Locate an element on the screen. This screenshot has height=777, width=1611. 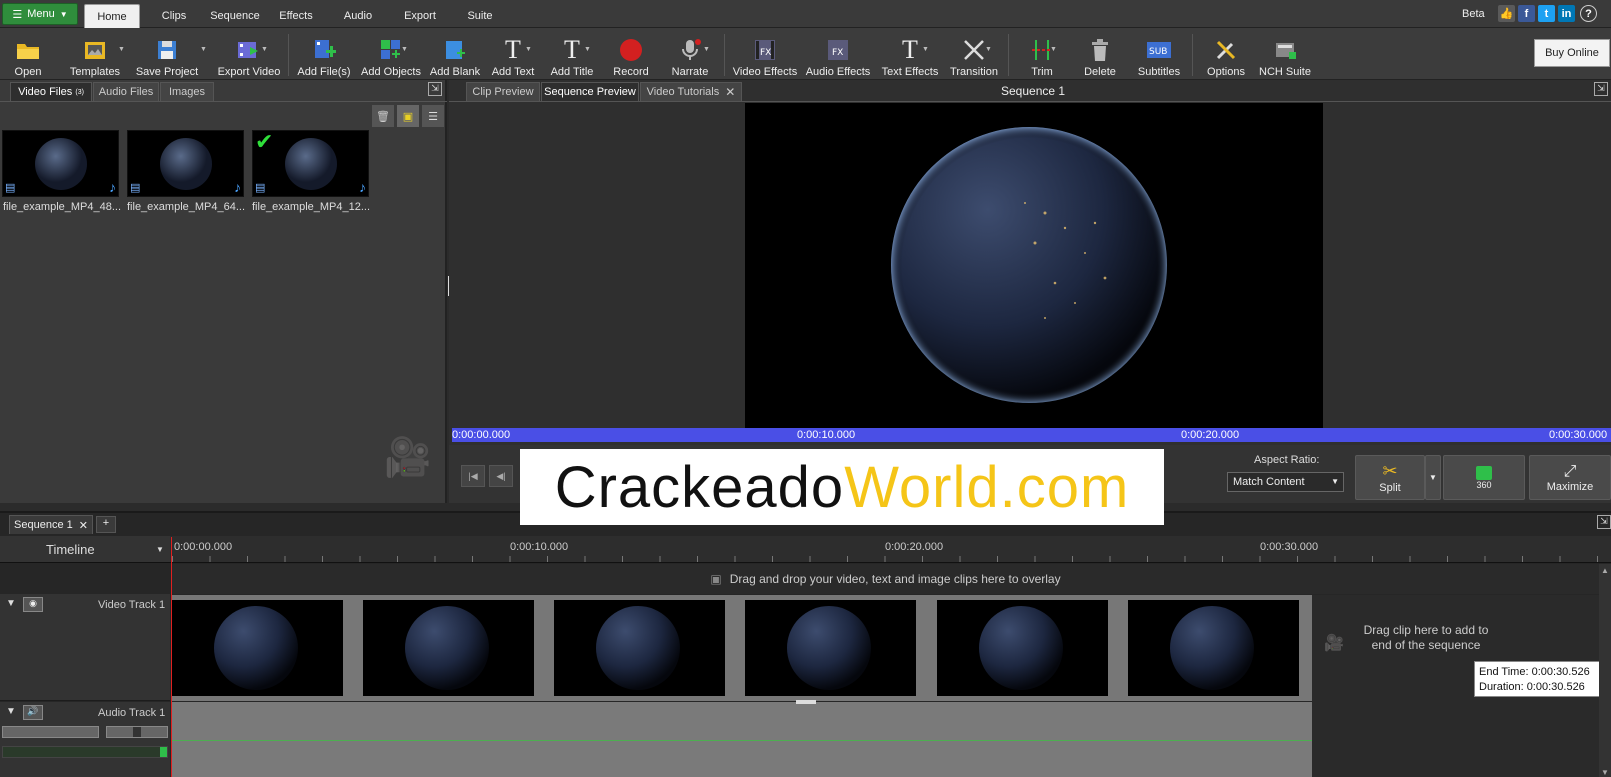
video-track is located at coordinates (742, 648).